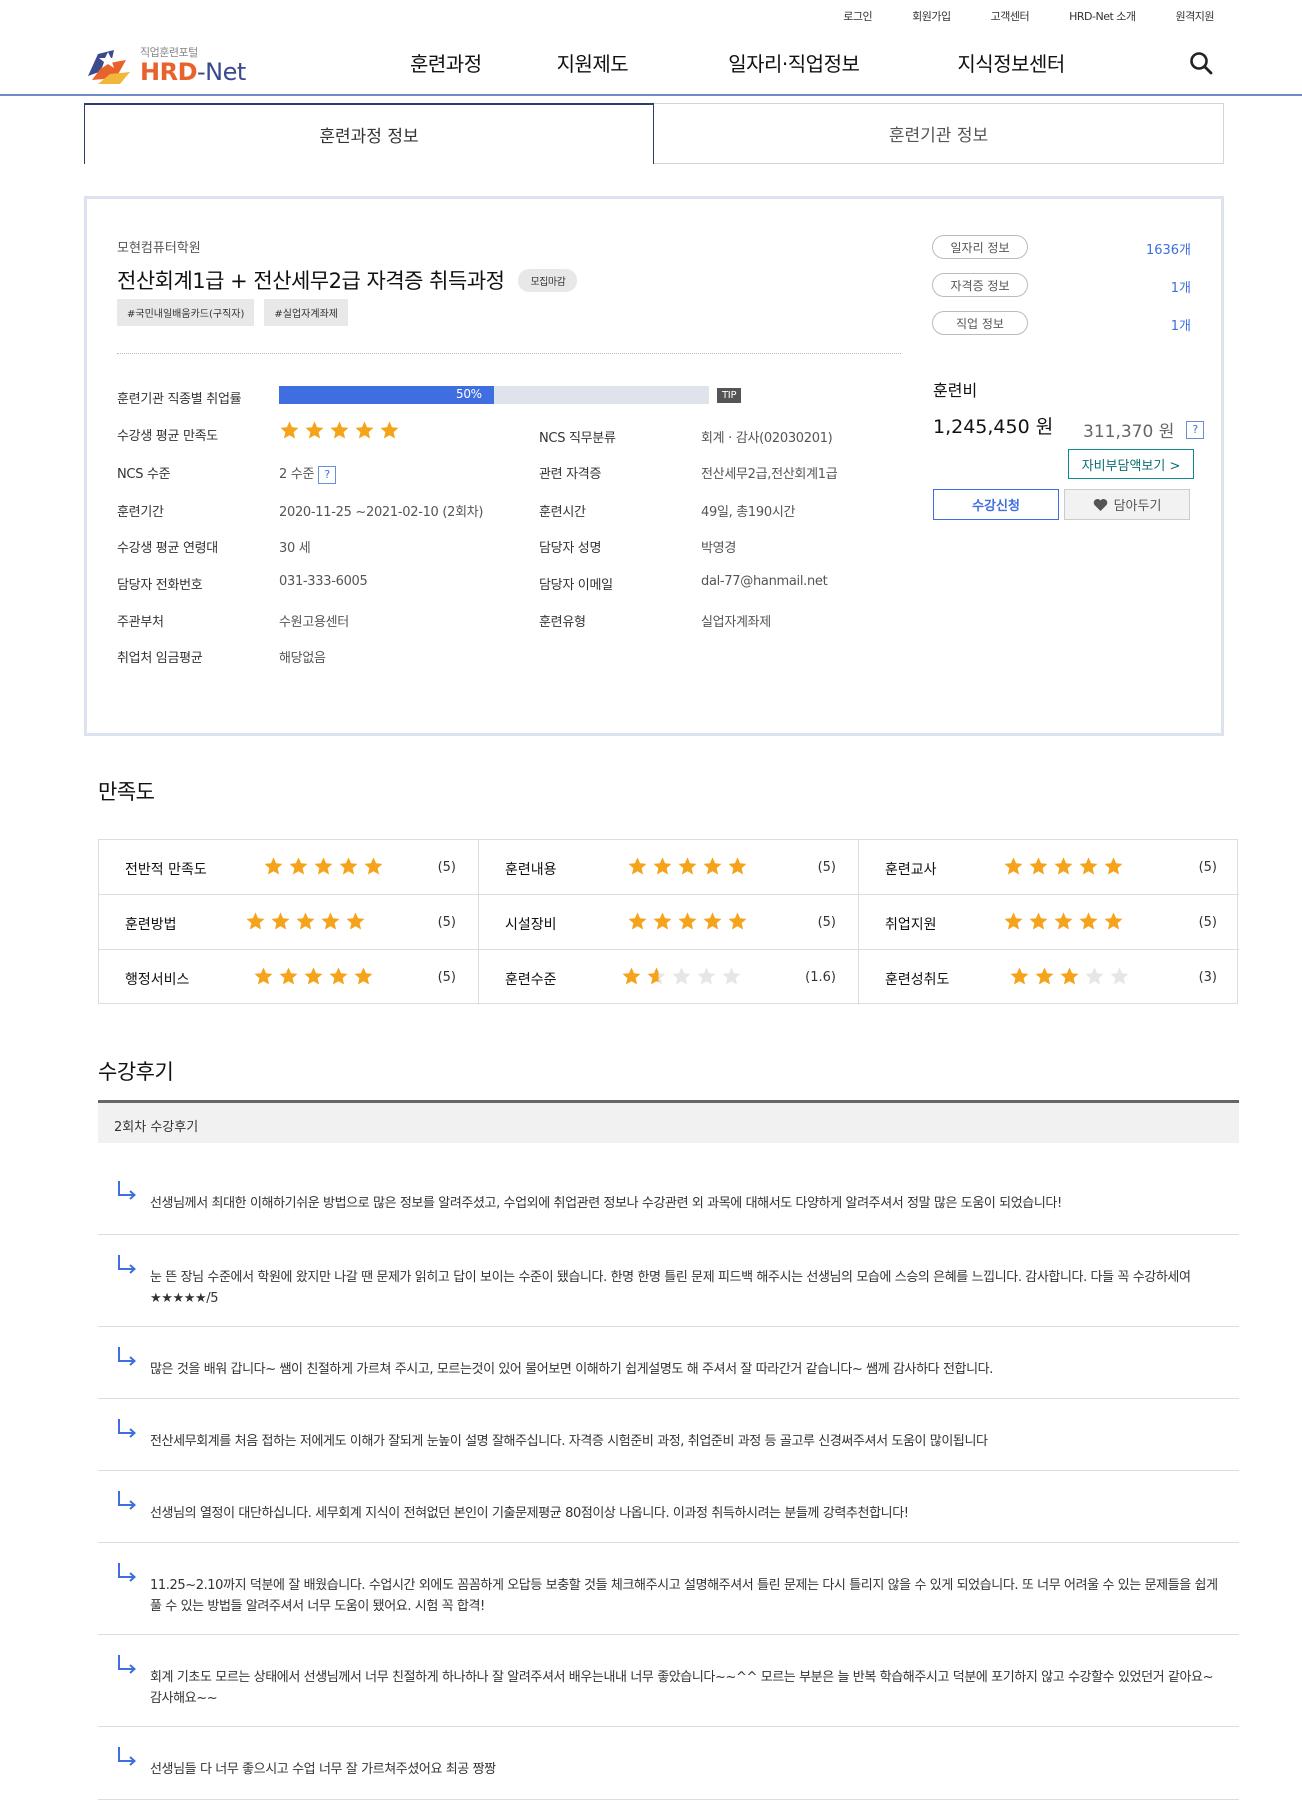  Describe the element at coordinates (857, 16) in the screenshot. I see `login-link: 로그인` at that location.